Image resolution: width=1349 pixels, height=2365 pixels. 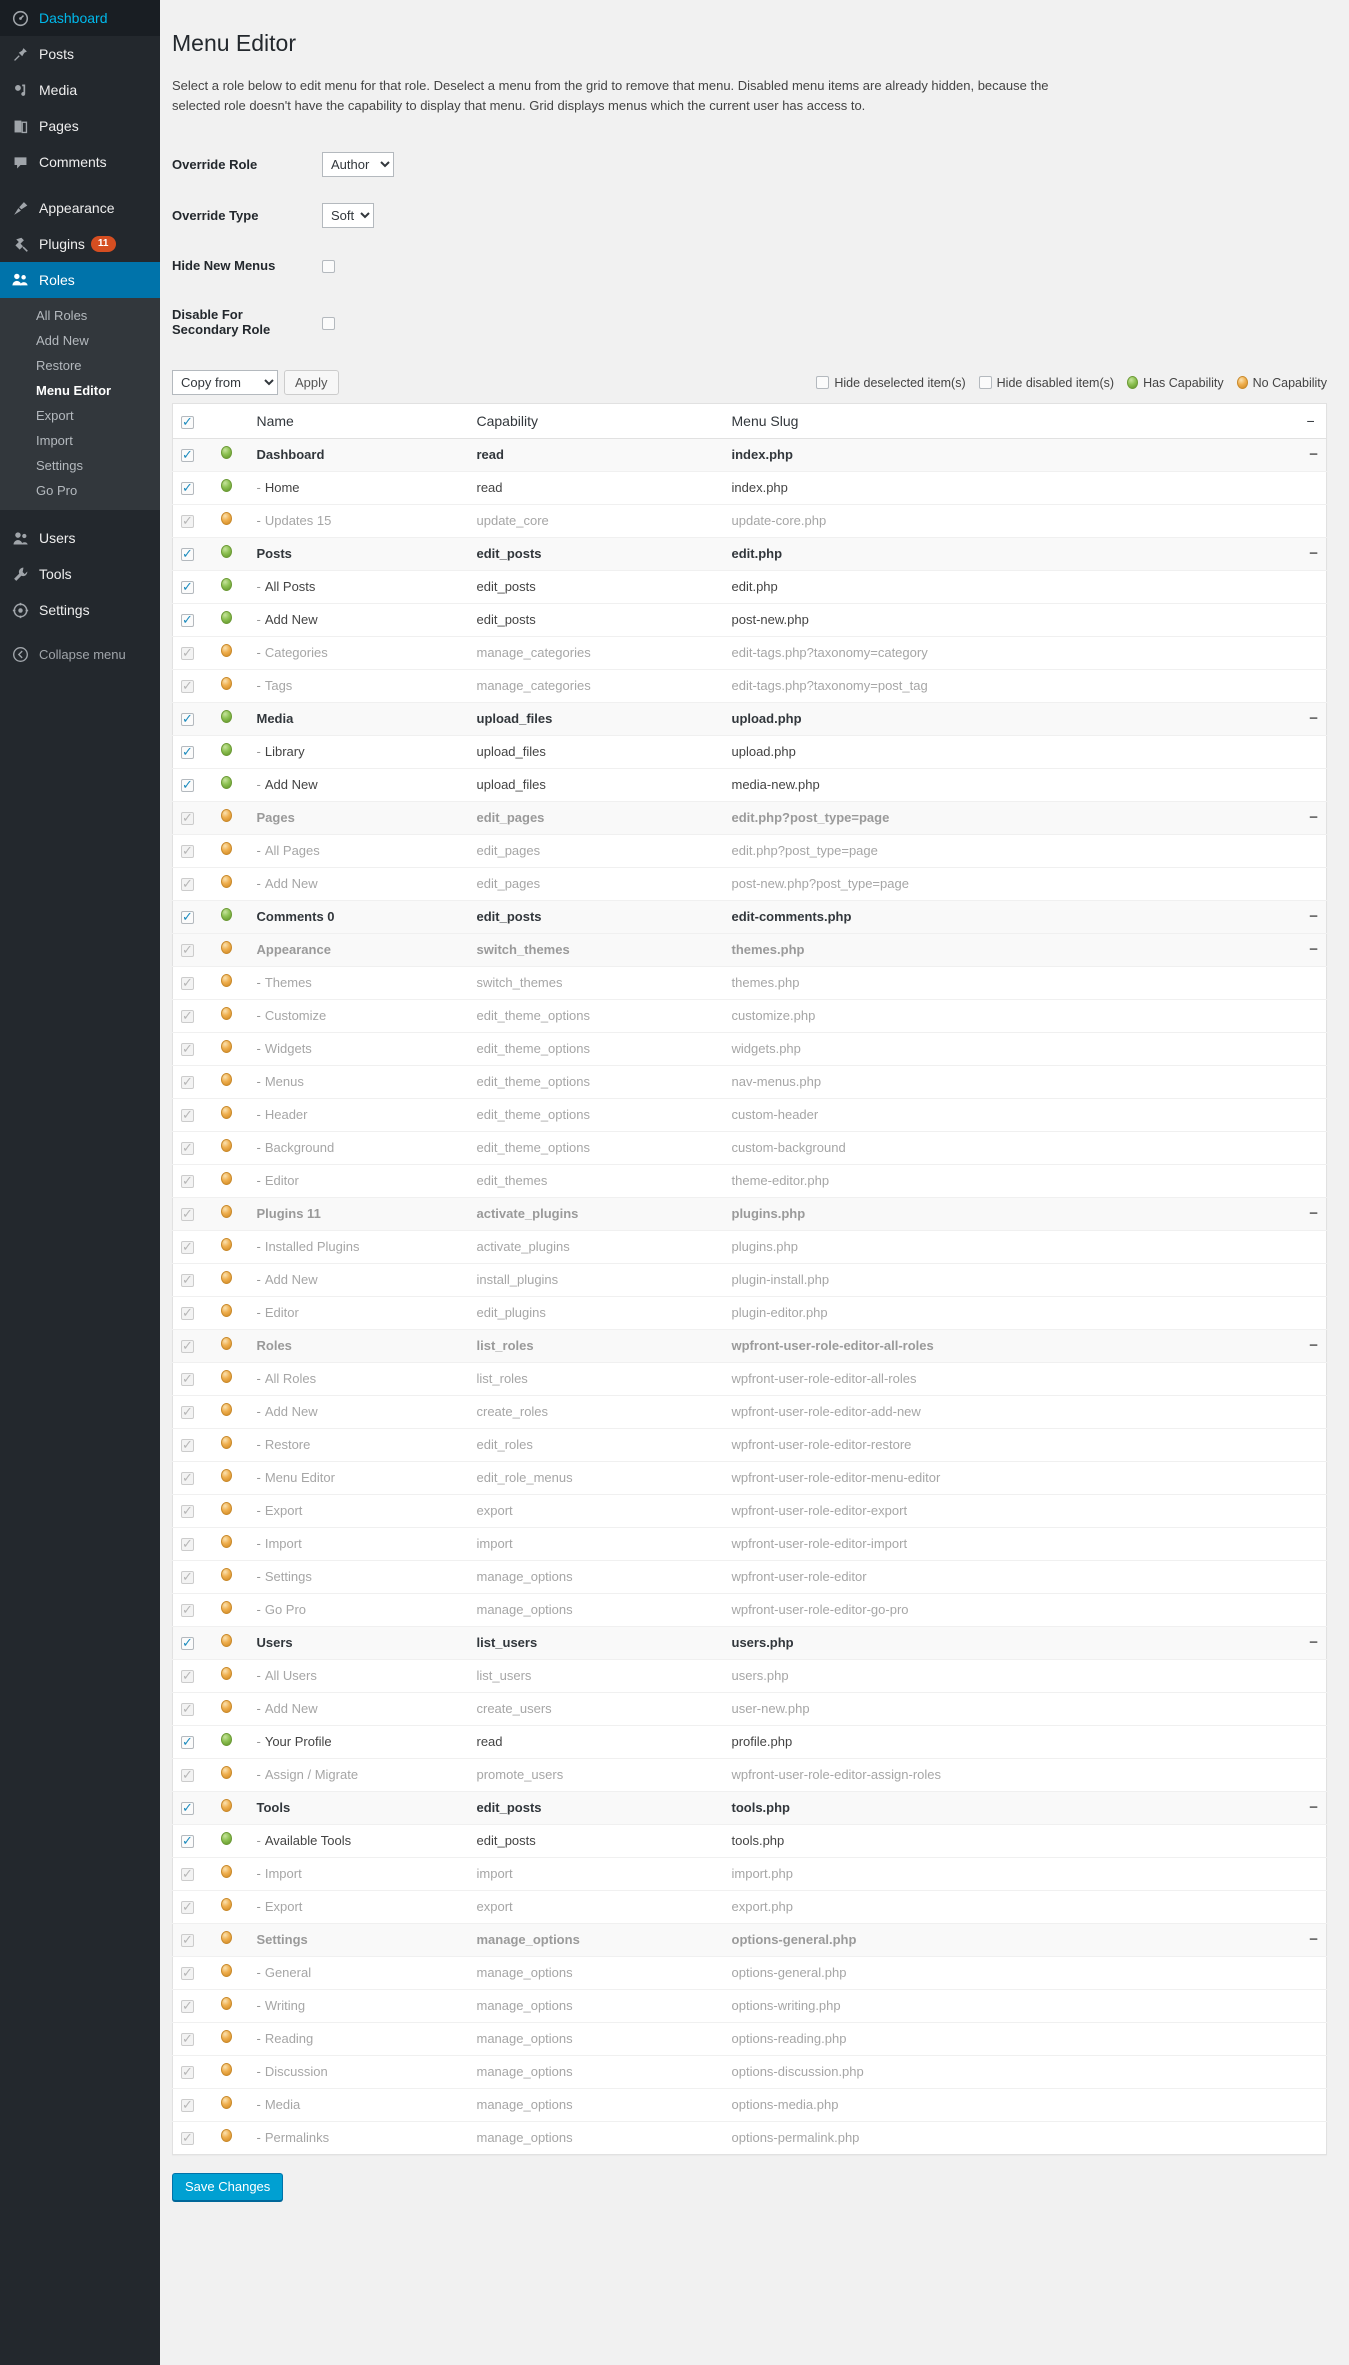 What do you see at coordinates (358, 1478) in the screenshot?
I see `cell-name: - Menu Editor` at bounding box center [358, 1478].